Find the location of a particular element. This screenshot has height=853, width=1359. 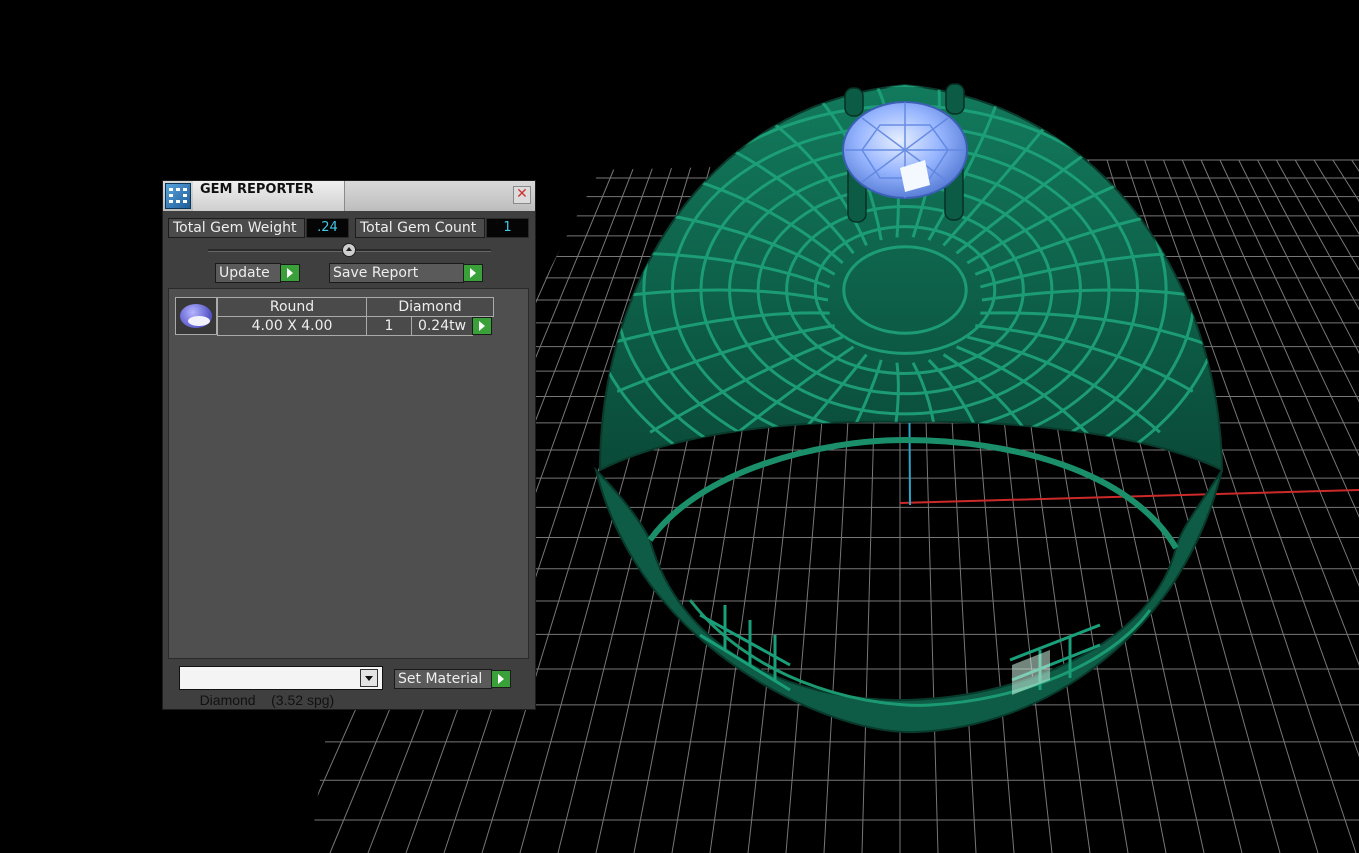

gem-count: 1 is located at coordinates (389, 326).